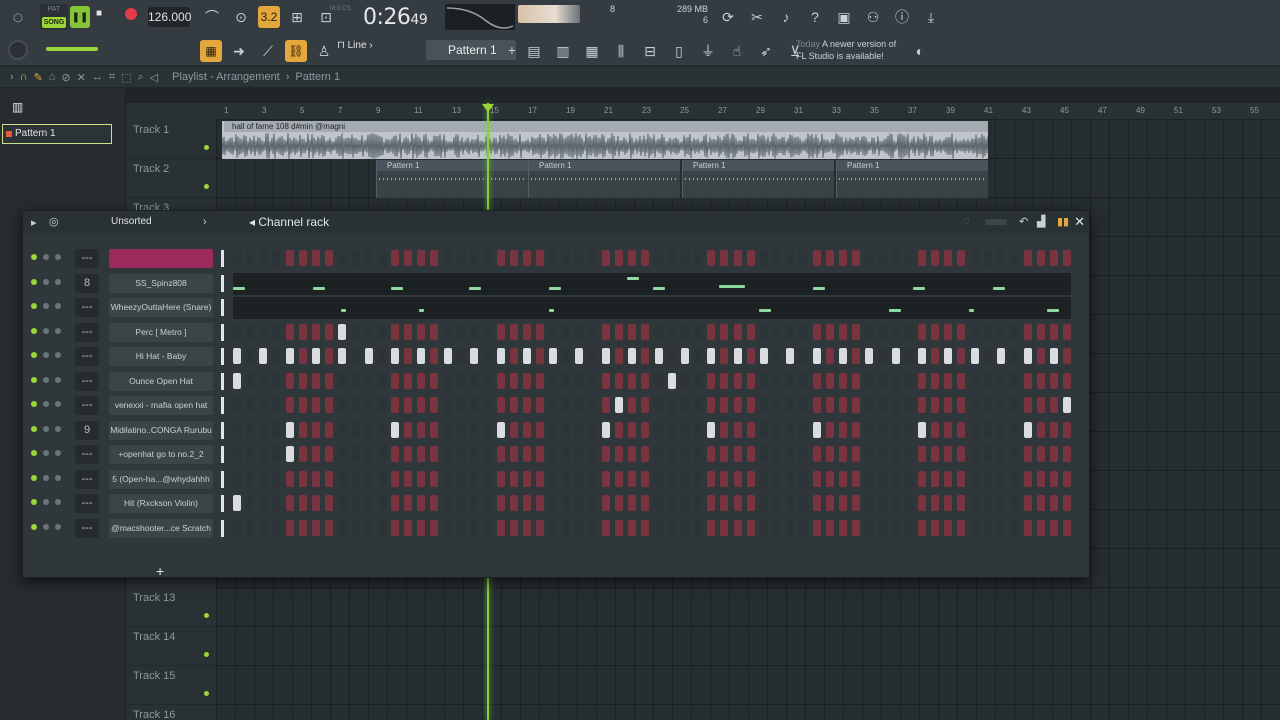  Describe the element at coordinates (87, 454) in the screenshot. I see `channel-mixer-track: ---` at that location.